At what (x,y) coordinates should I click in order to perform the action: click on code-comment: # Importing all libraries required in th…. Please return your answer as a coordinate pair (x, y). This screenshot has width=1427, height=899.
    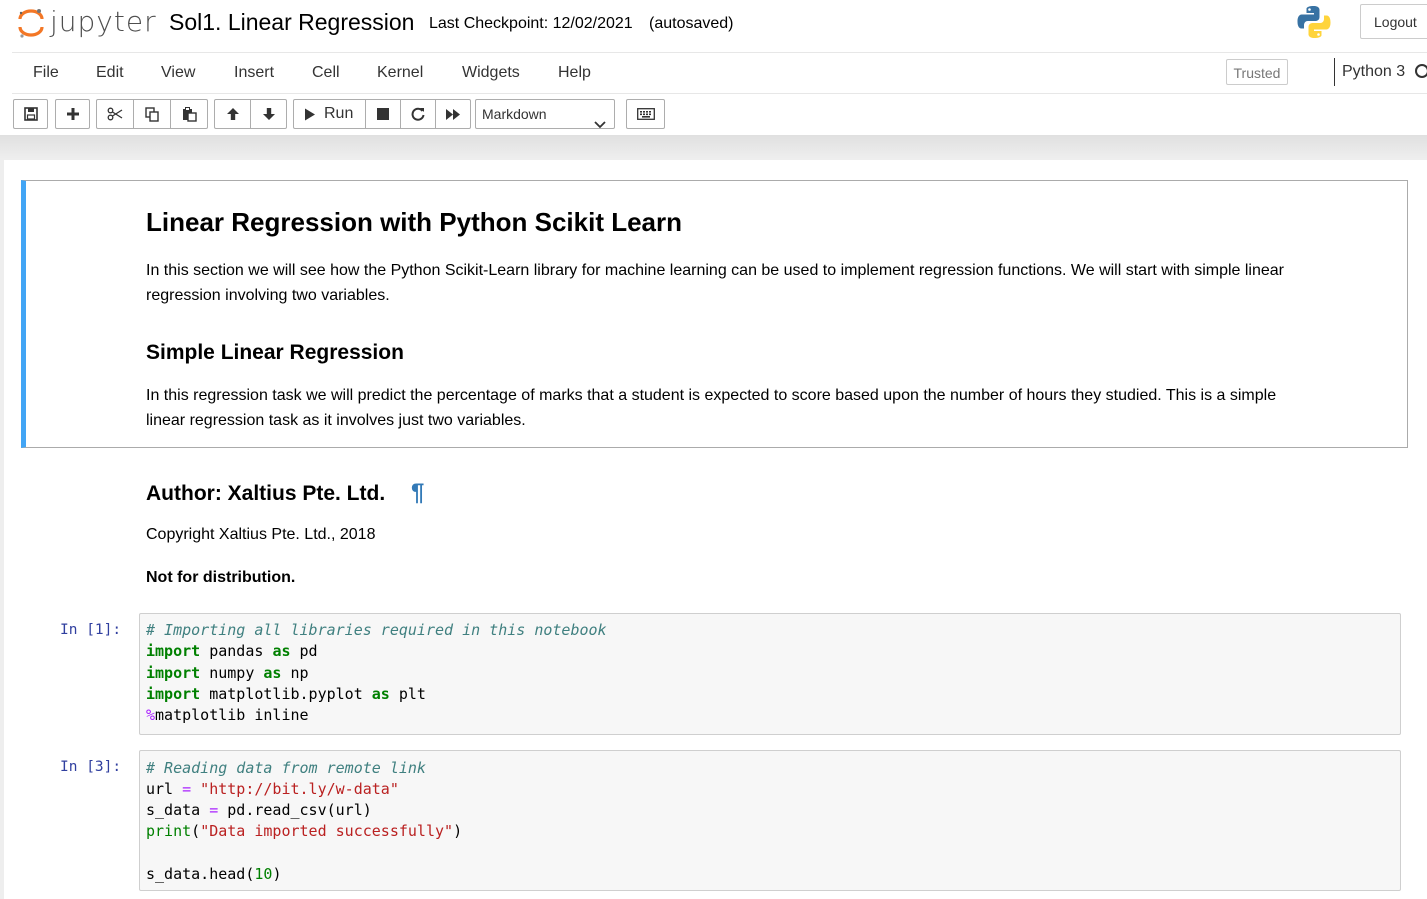
    Looking at the image, I should click on (376, 630).